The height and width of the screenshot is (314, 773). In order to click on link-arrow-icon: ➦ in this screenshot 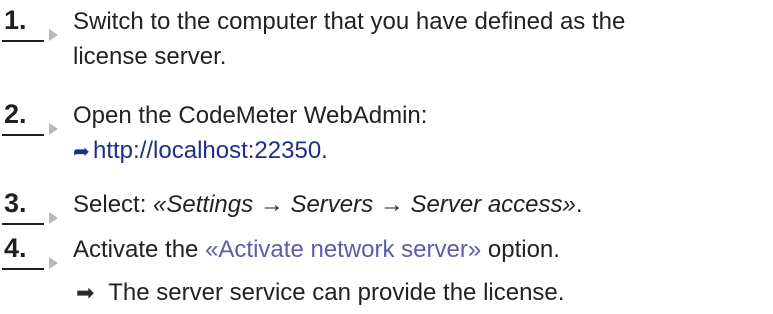, I will do `click(81, 152)`.